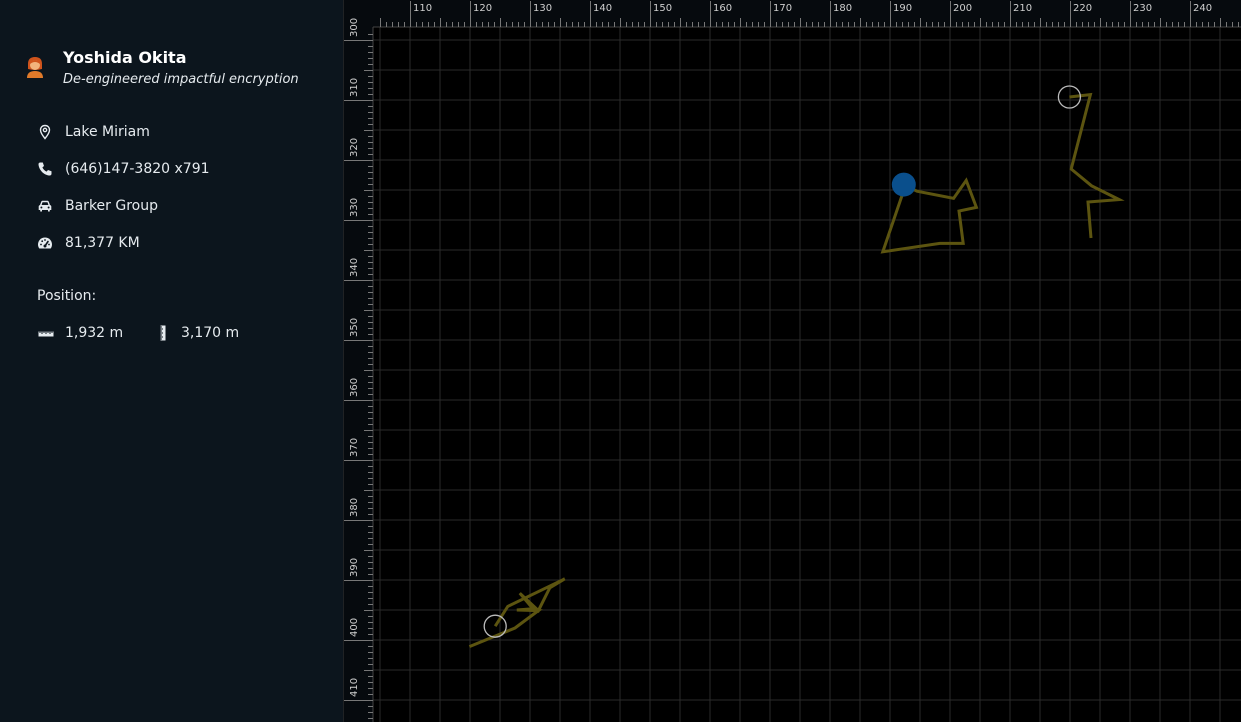 This screenshot has height=722, width=1241. Describe the element at coordinates (111, 206) in the screenshot. I see `detail-company-text: Barker Group` at that location.